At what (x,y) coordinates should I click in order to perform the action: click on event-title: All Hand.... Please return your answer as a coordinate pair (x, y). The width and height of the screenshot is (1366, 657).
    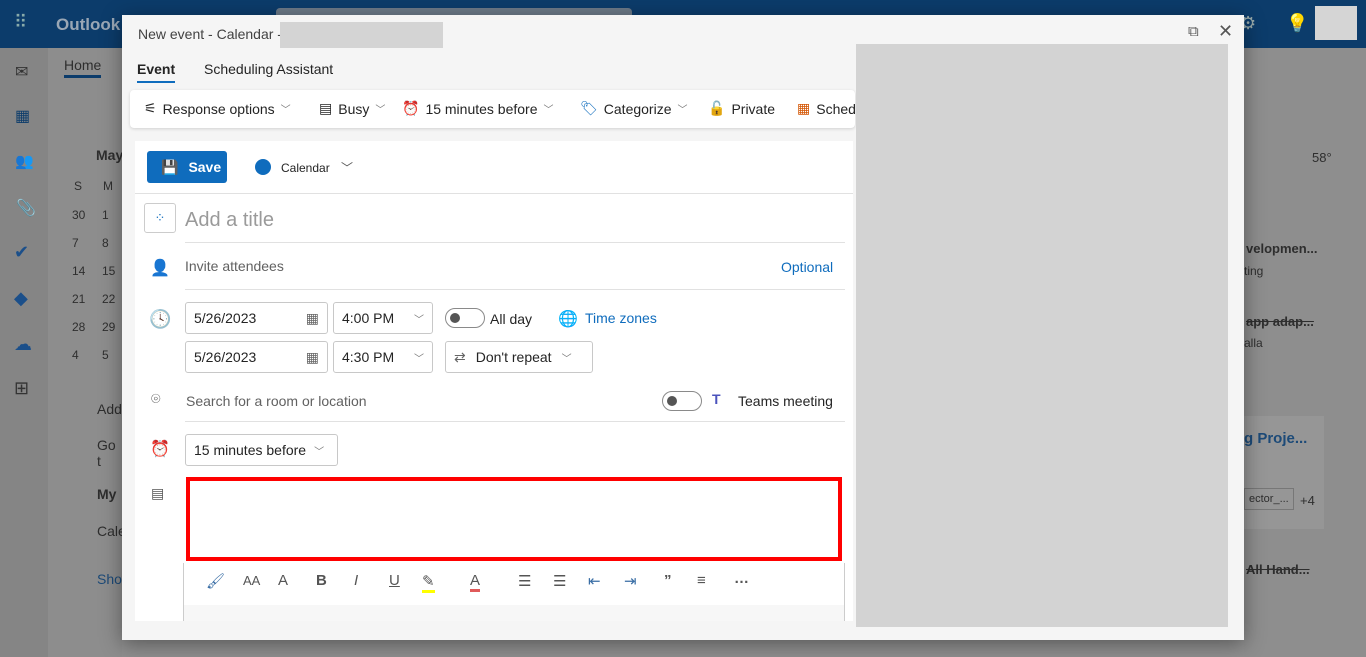
    Looking at the image, I should click on (1278, 569).